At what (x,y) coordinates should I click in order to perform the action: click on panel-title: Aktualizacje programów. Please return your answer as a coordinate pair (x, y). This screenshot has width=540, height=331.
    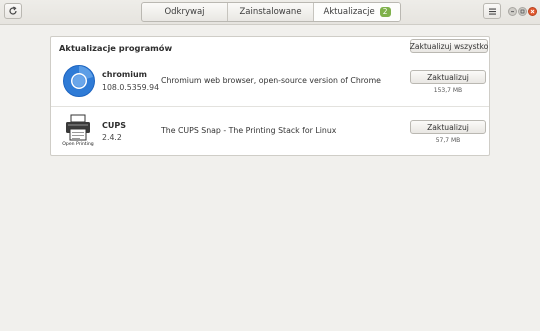
    Looking at the image, I should click on (116, 48).